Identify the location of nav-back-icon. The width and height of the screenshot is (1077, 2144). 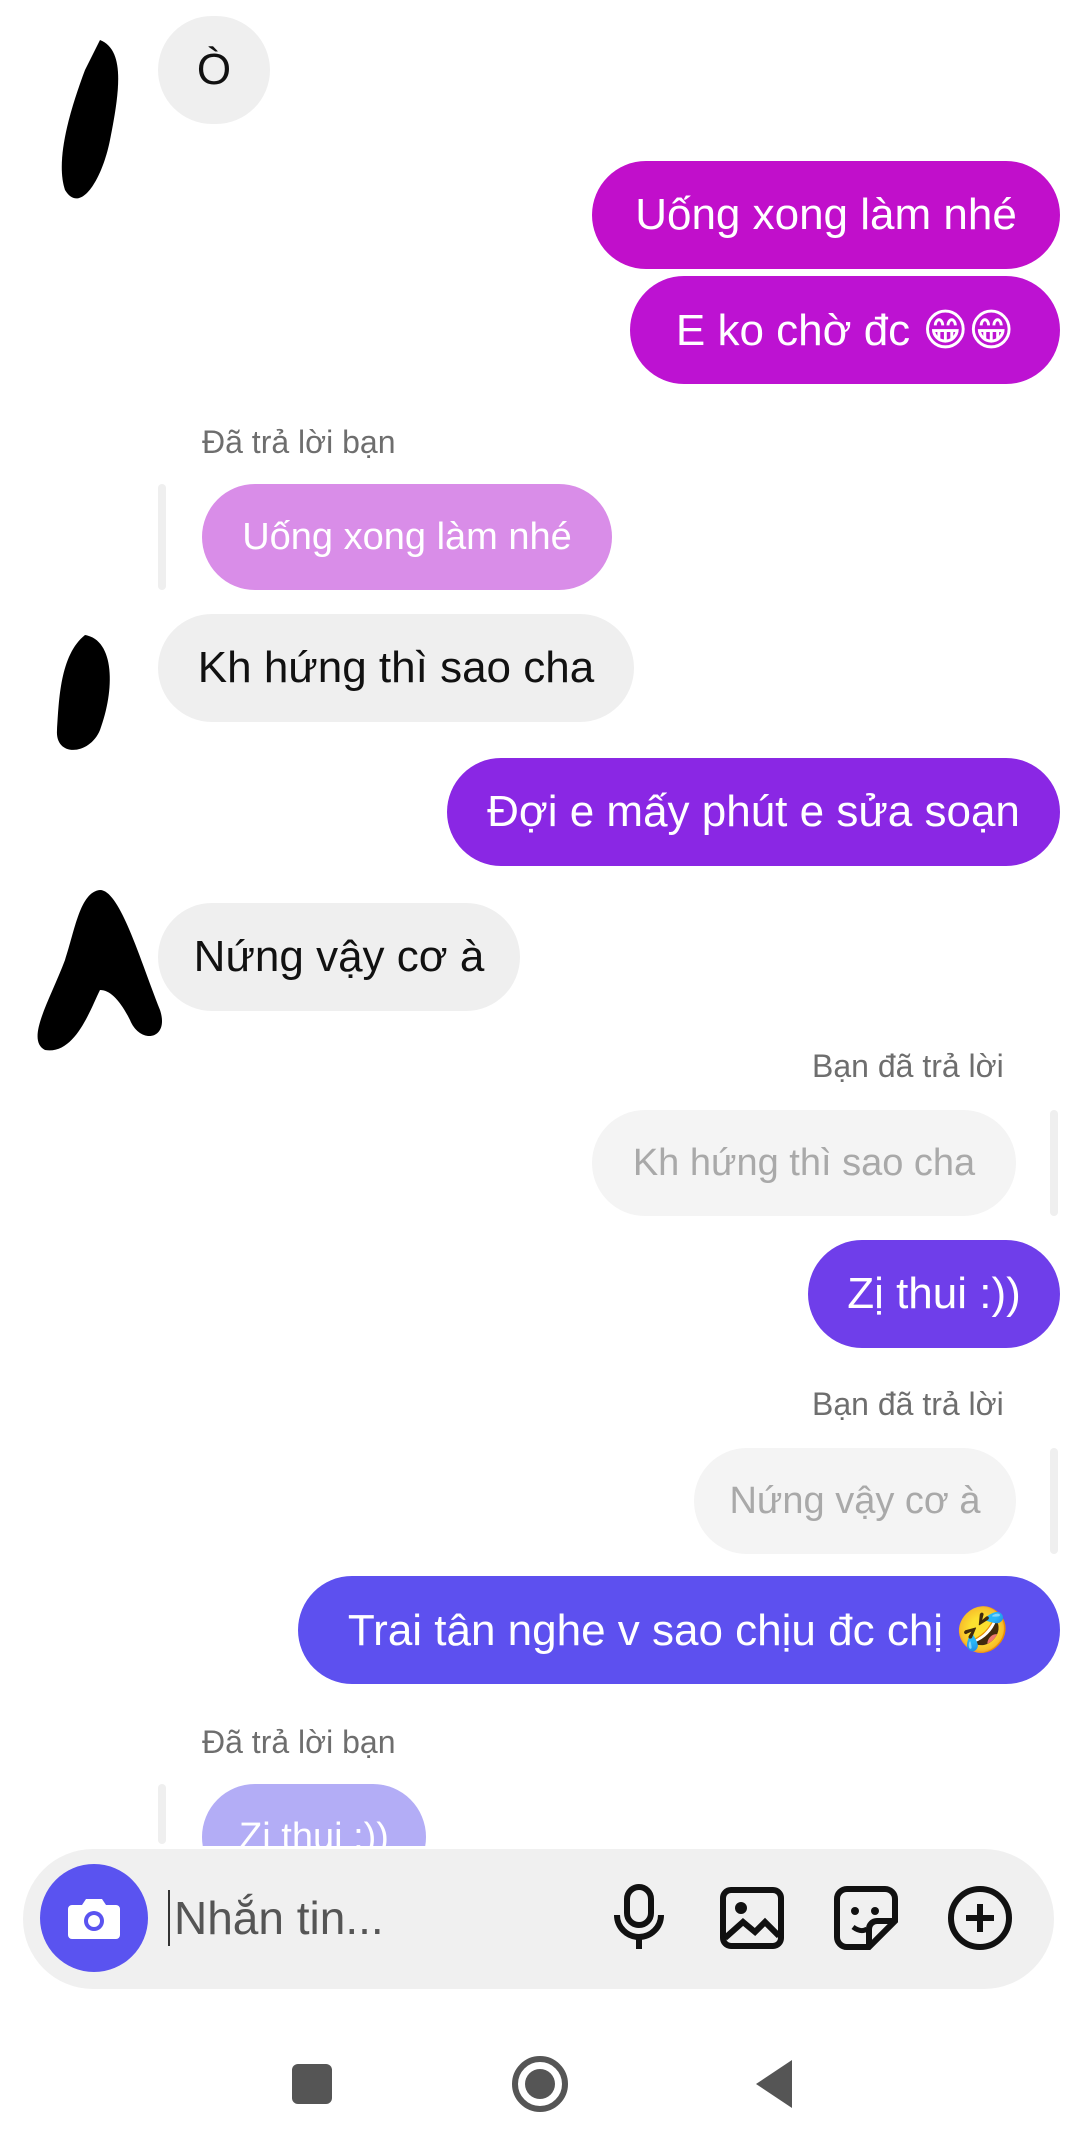
(774, 2084).